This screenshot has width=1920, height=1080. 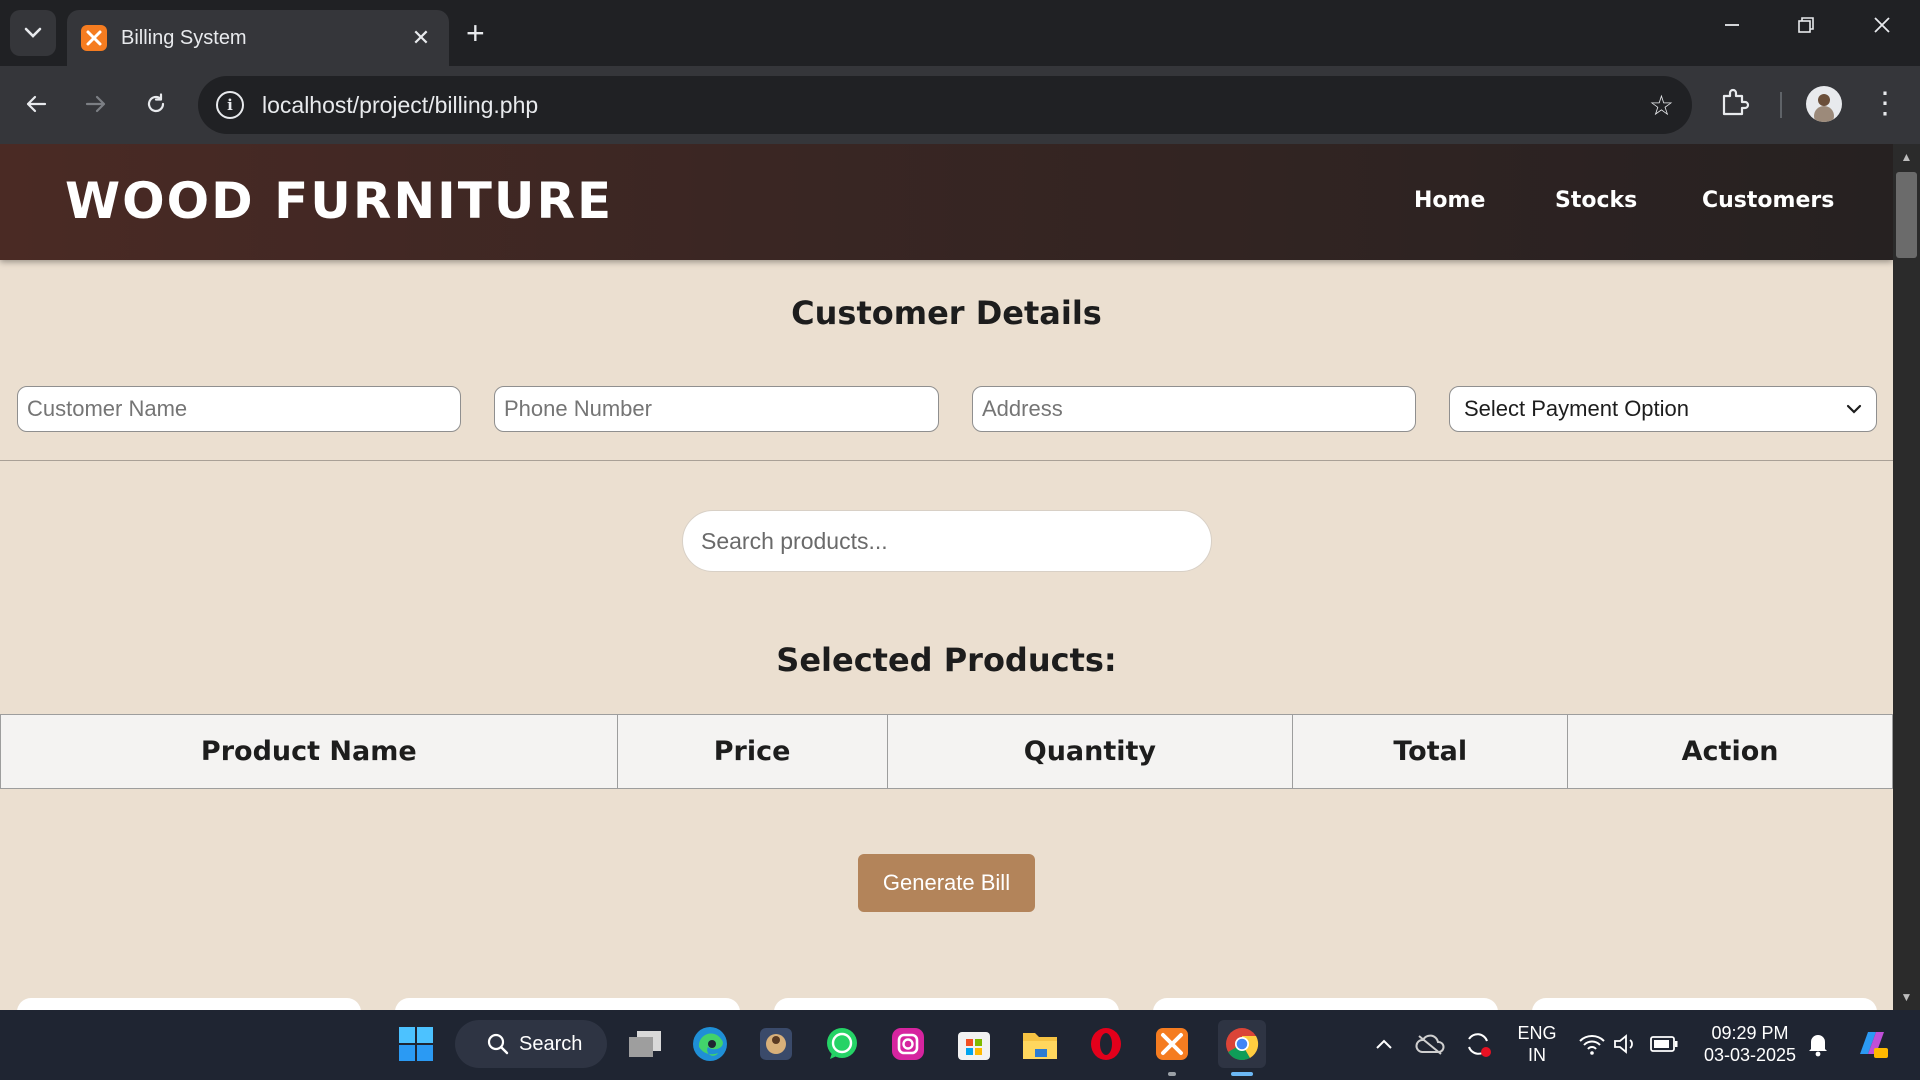 What do you see at coordinates (498, 1044) in the screenshot?
I see `search-icon` at bounding box center [498, 1044].